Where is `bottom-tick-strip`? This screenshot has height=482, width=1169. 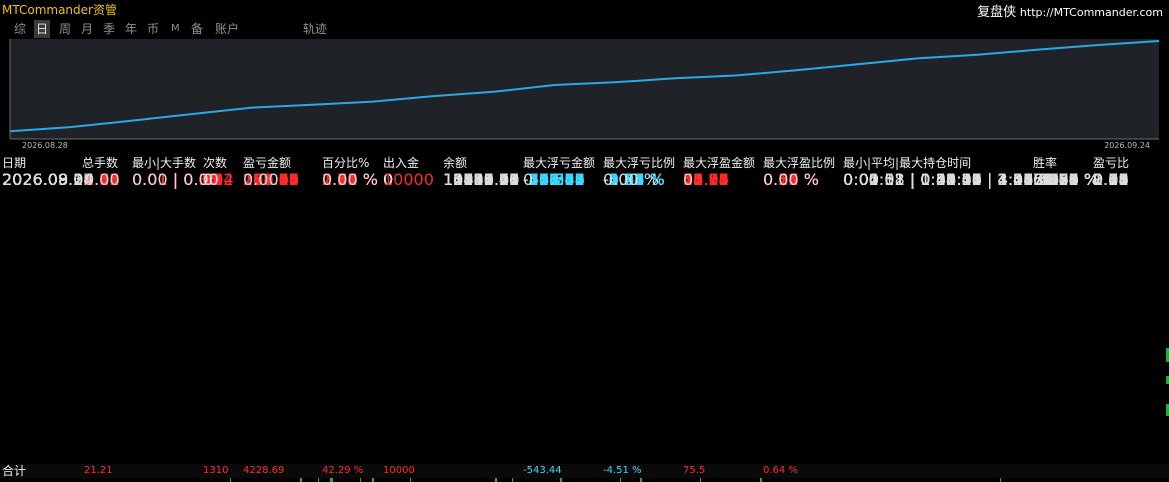 bottom-tick-strip is located at coordinates (615, 480).